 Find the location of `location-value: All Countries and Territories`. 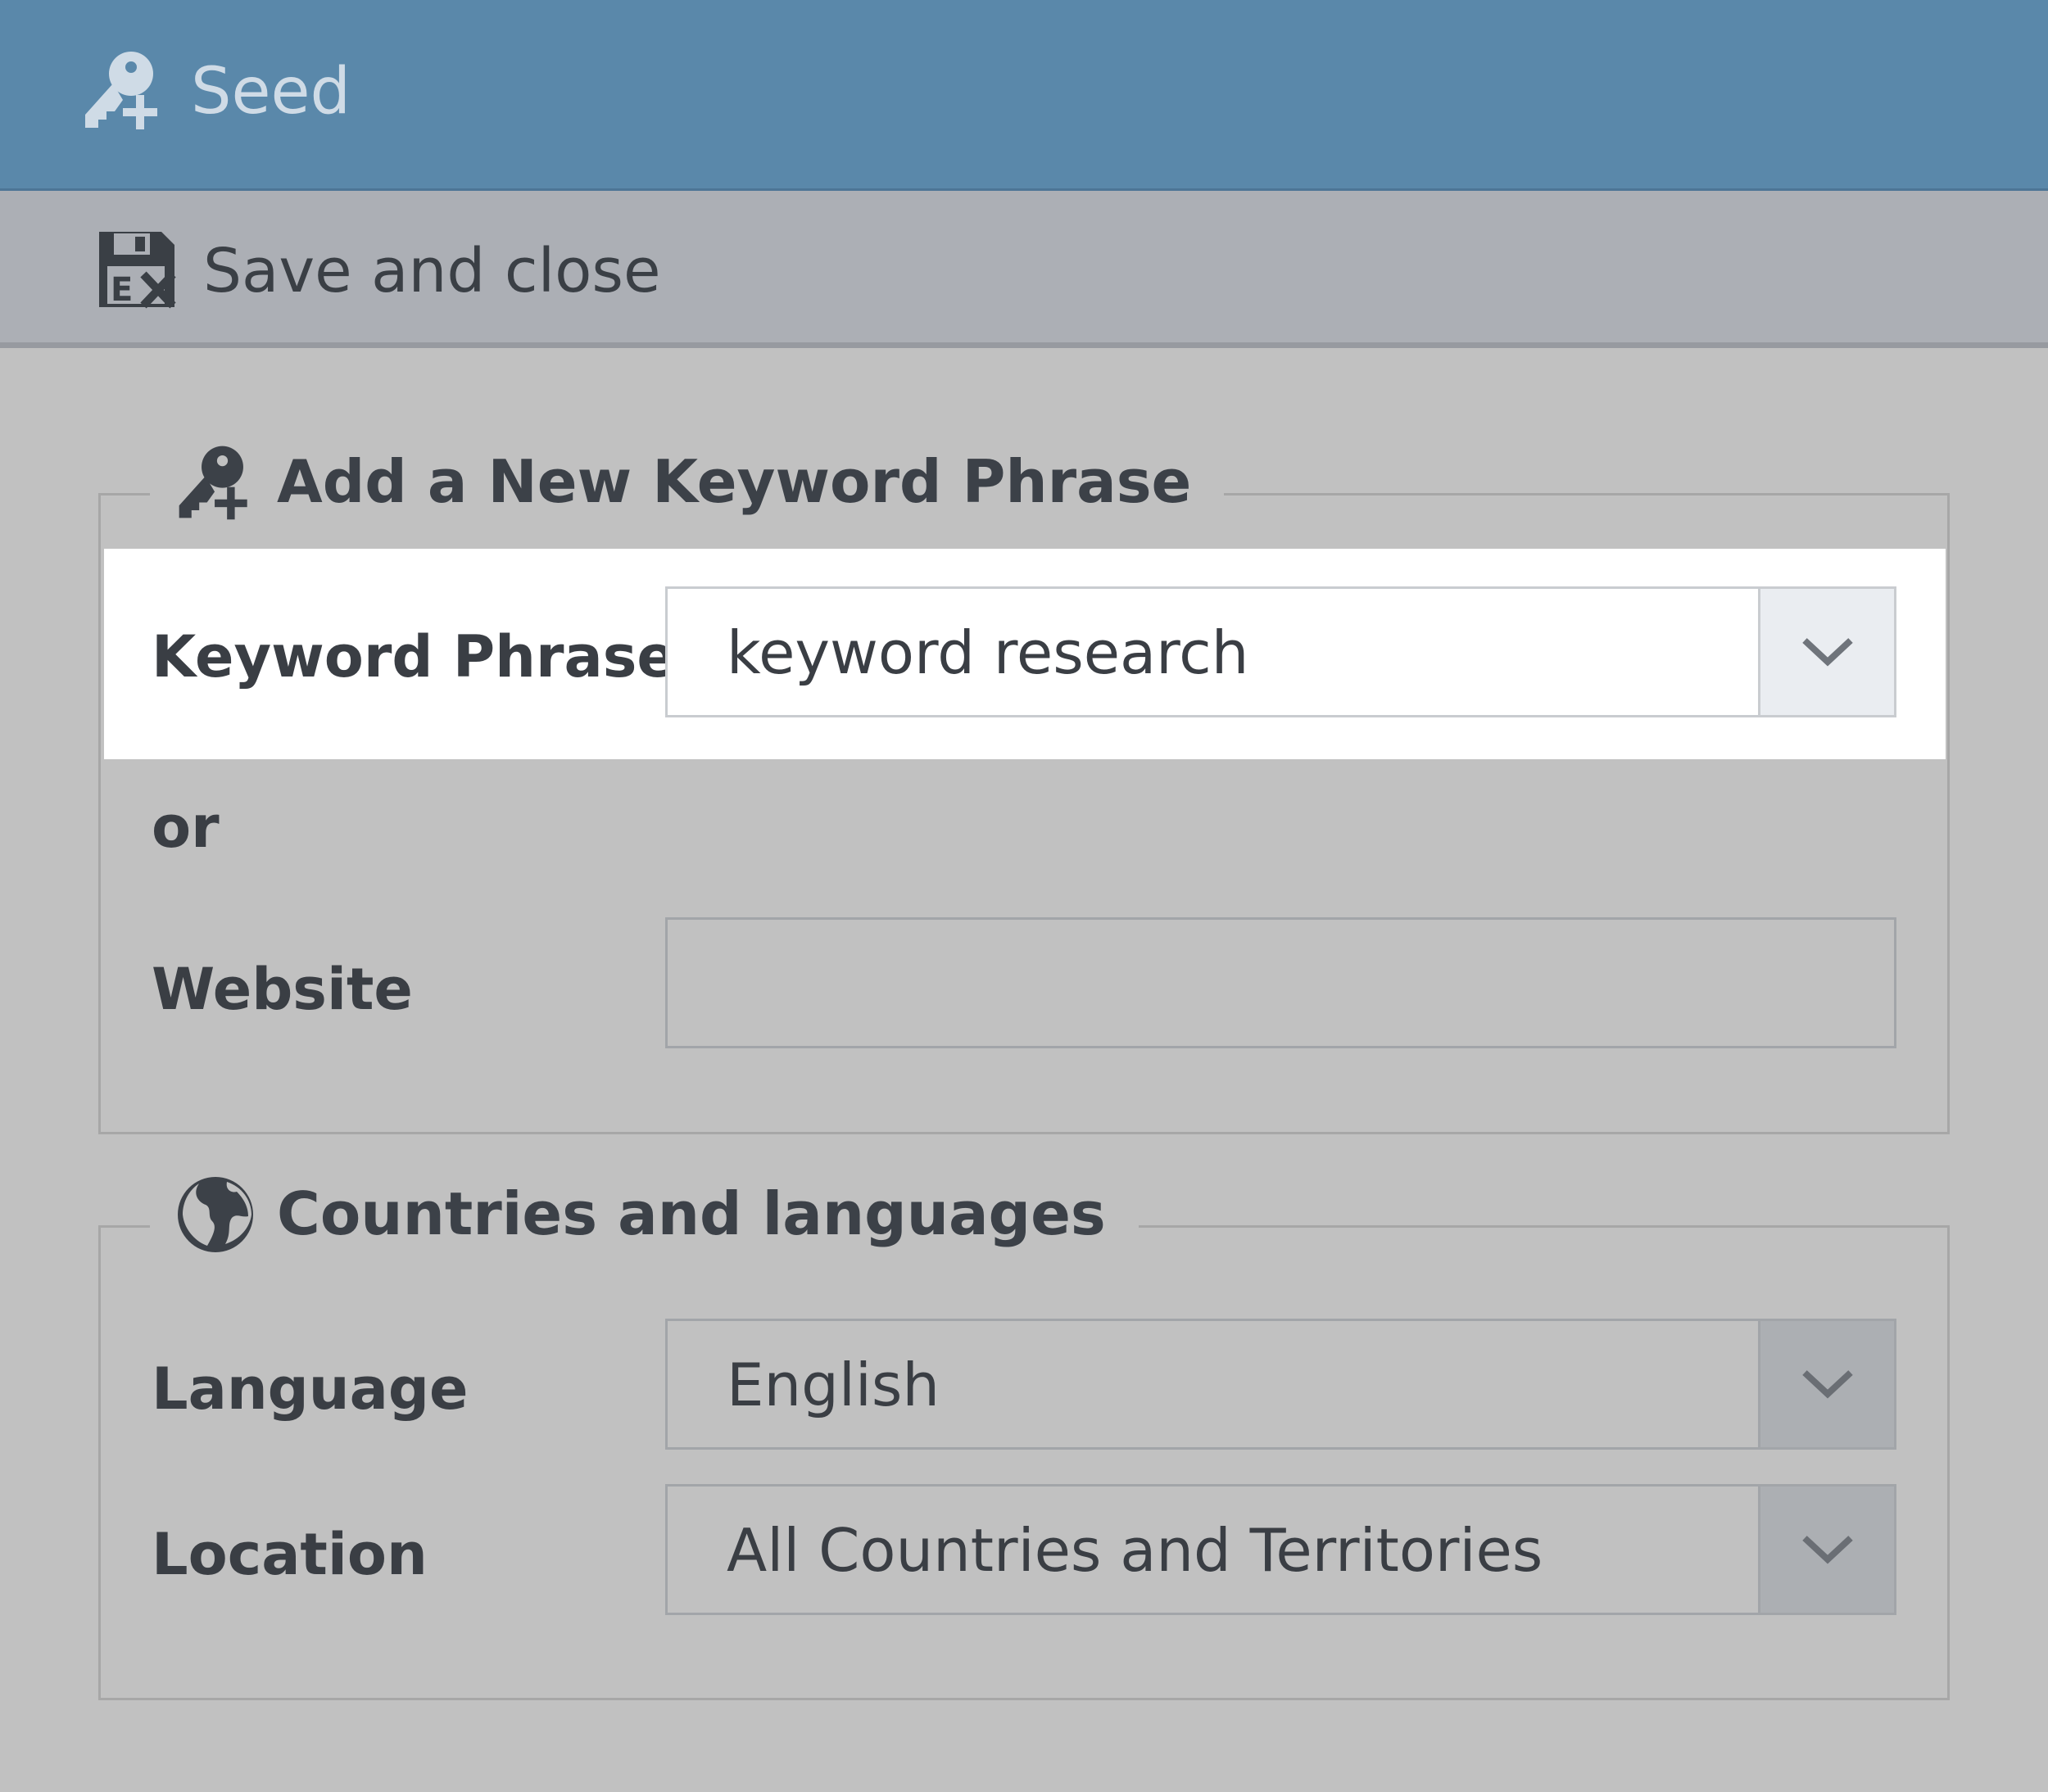

location-value: All Countries and Territories is located at coordinates (1135, 1550).